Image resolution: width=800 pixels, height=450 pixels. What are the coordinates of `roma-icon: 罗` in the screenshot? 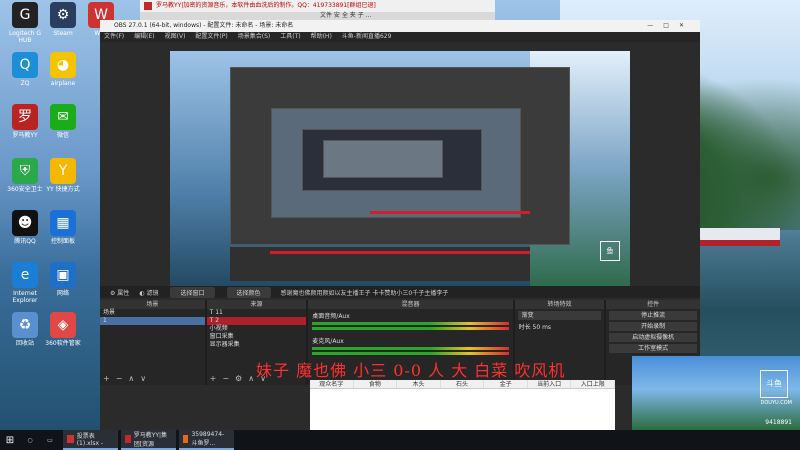 It's located at (25, 117).